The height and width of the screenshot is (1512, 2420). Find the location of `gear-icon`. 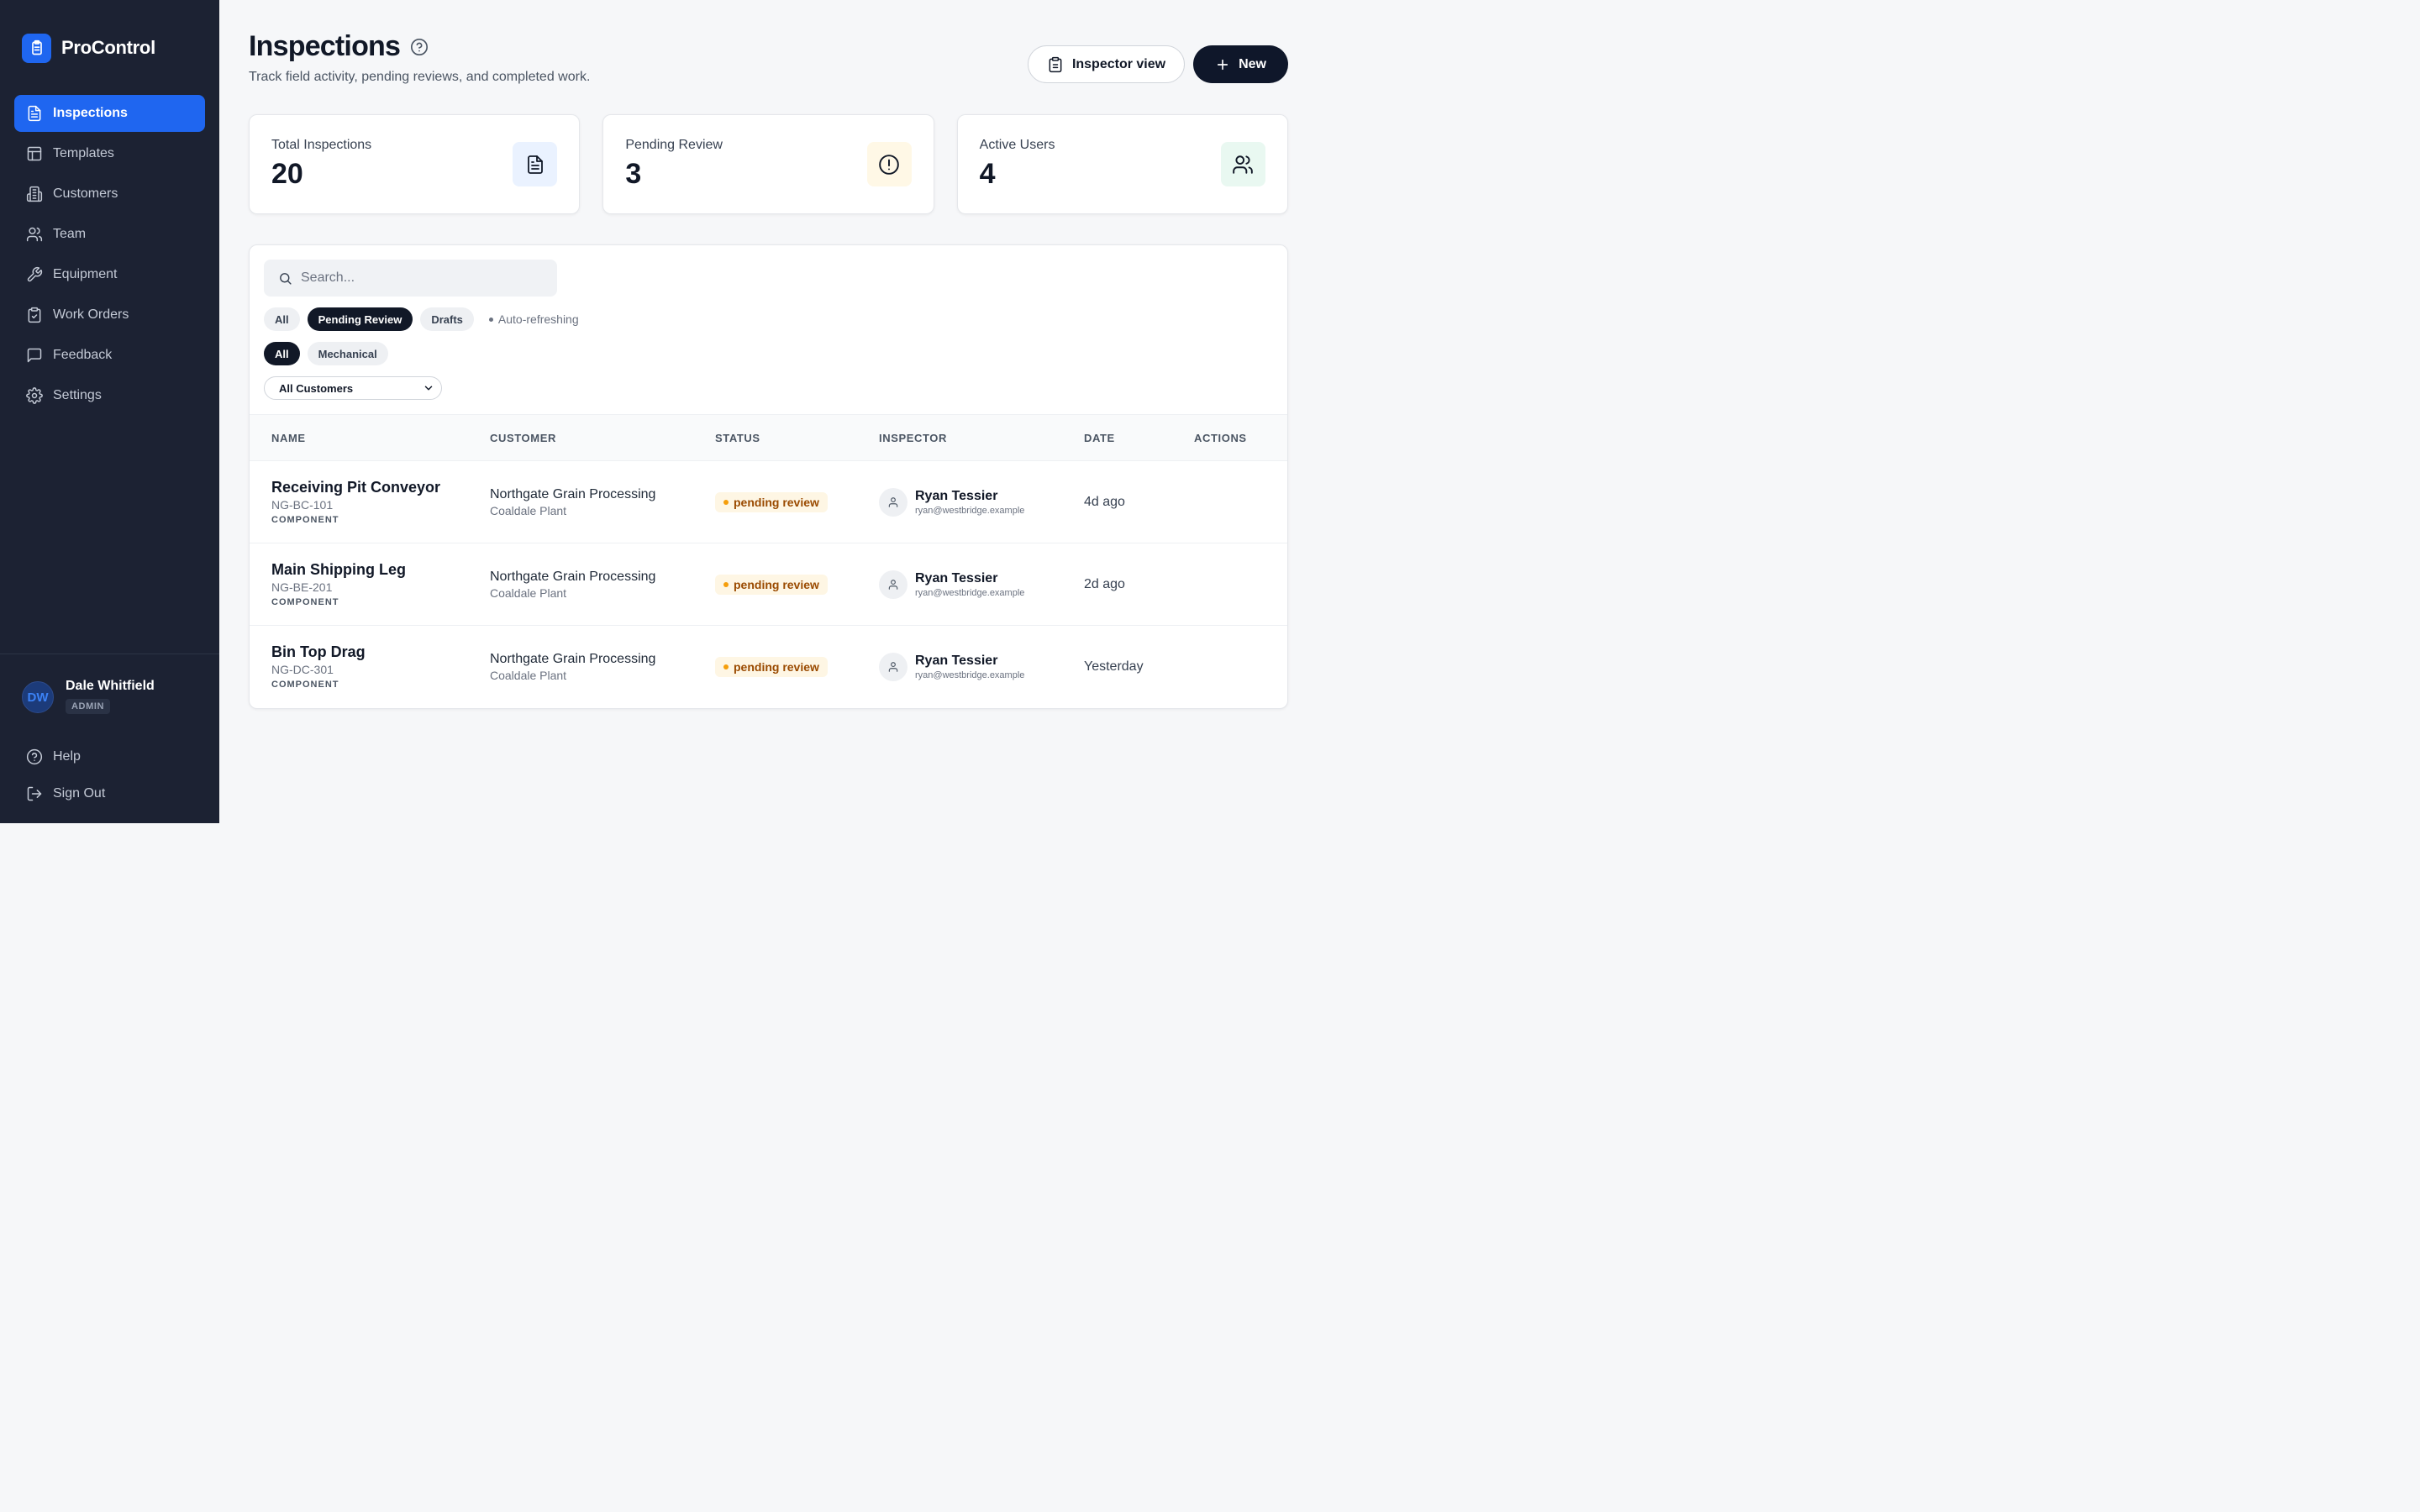

gear-icon is located at coordinates (34, 395).